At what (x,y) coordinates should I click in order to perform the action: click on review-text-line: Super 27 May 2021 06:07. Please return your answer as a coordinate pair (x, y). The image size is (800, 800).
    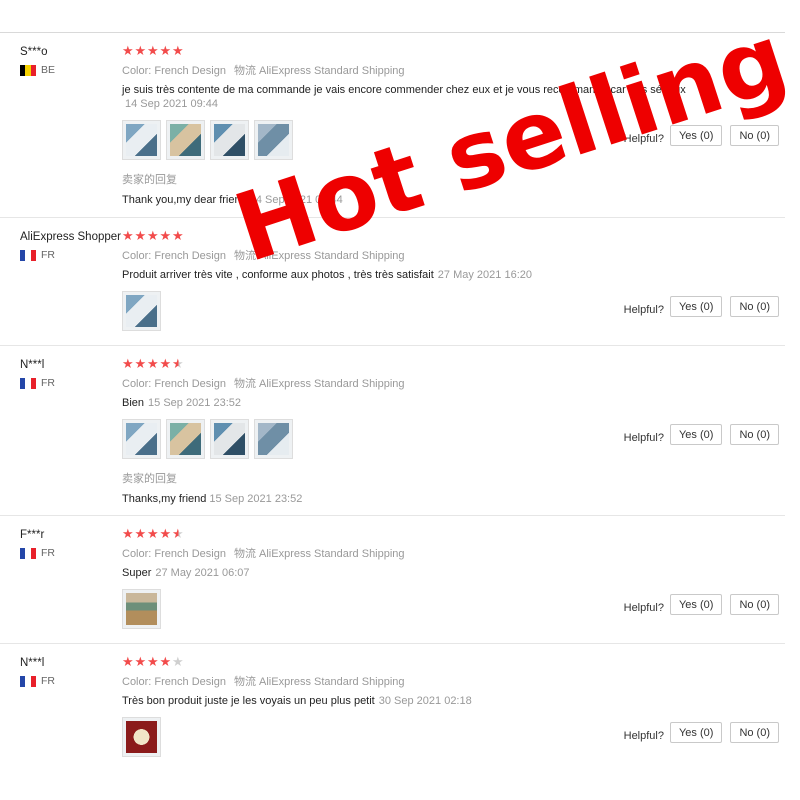
    Looking at the image, I should click on (357, 573).